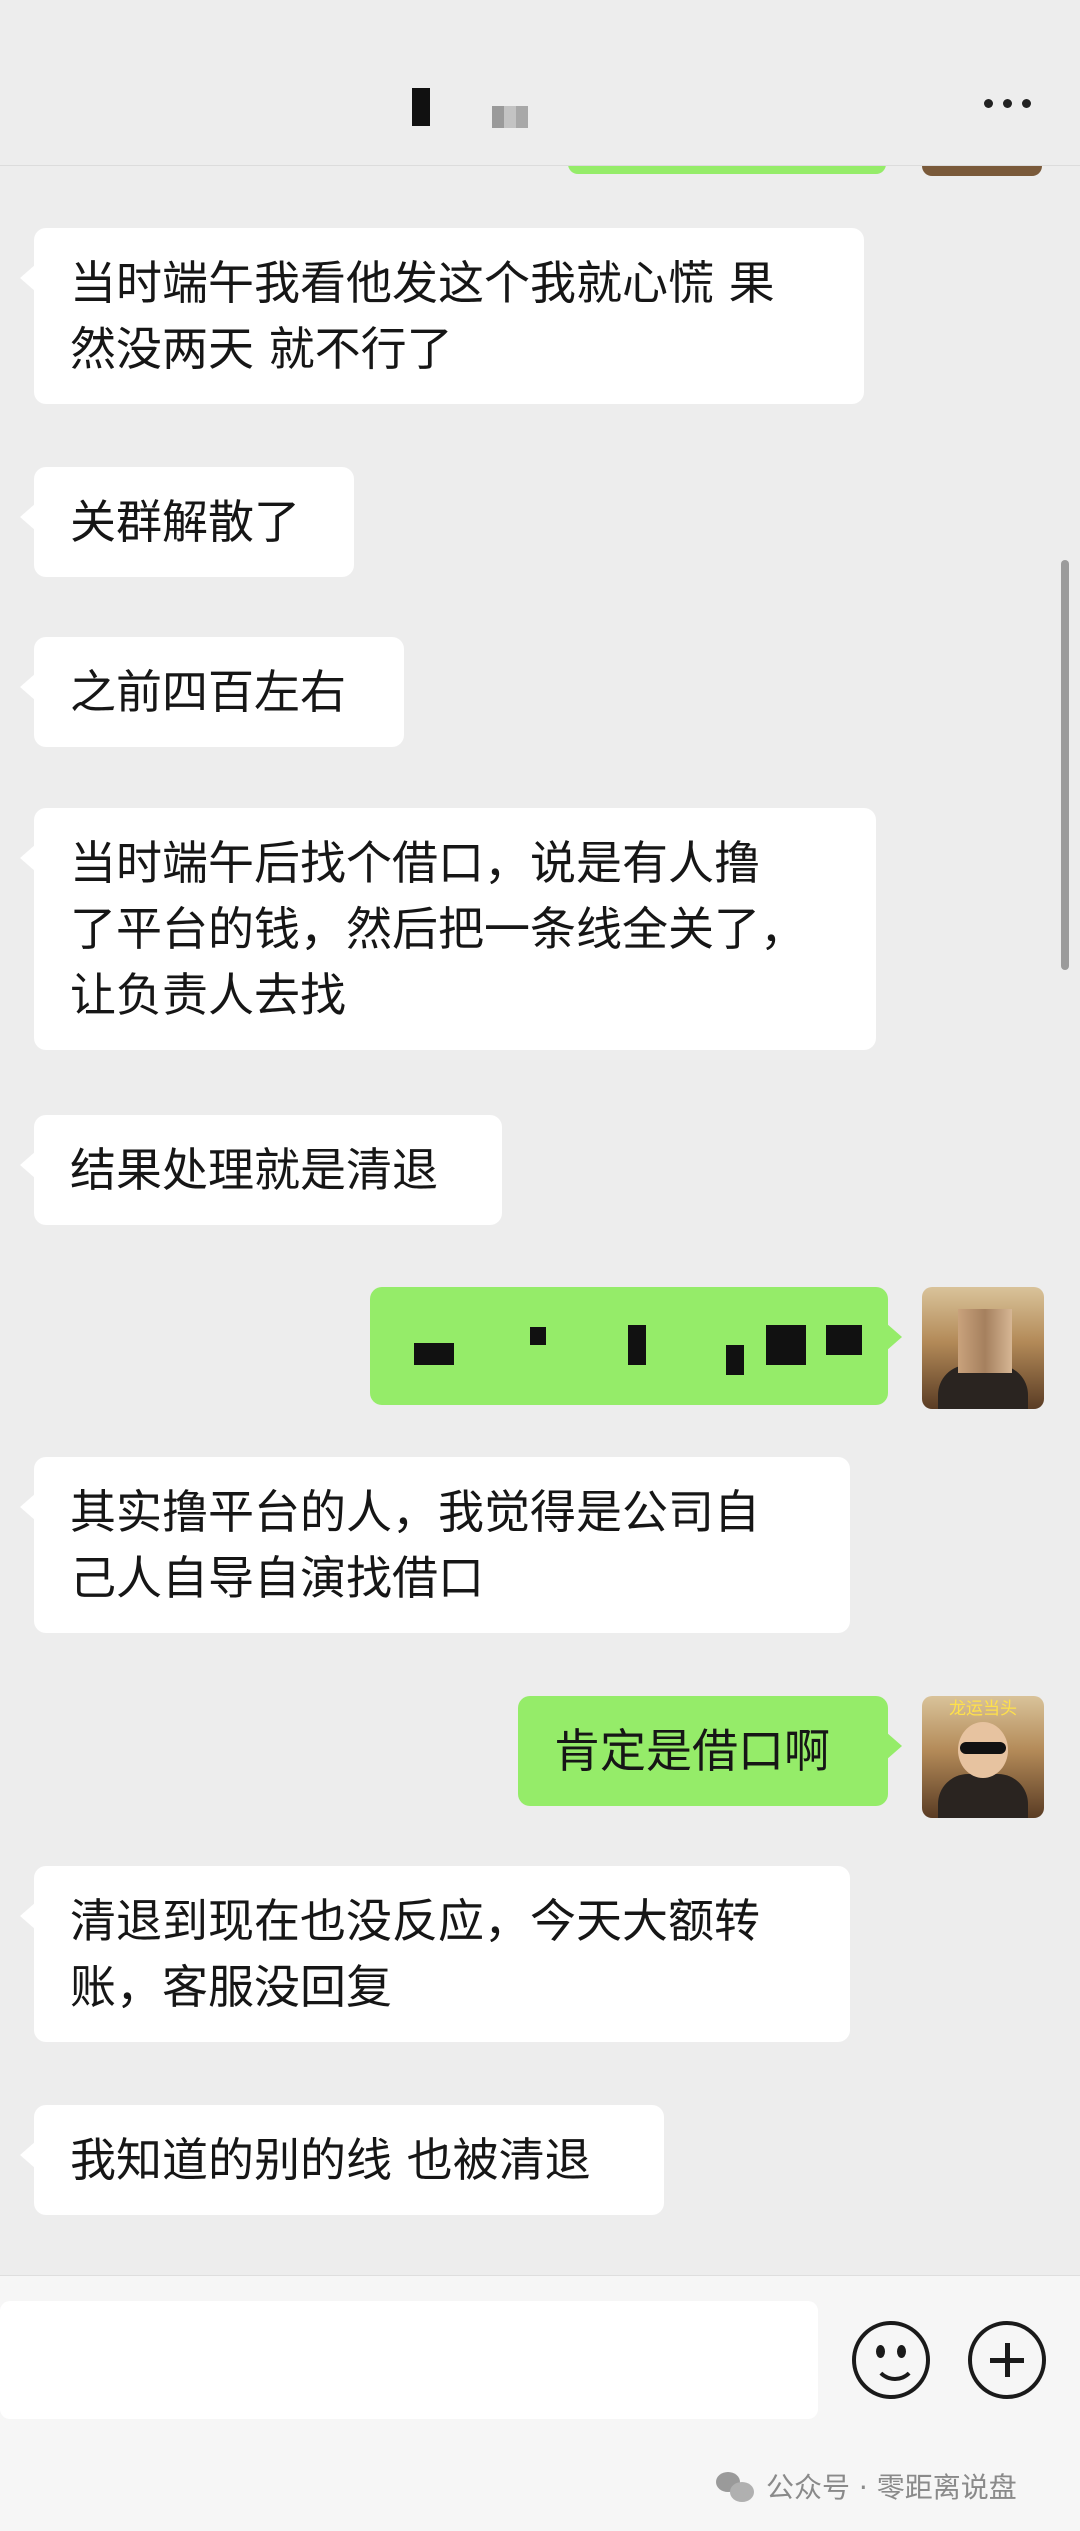 This screenshot has height=2531, width=1080. Describe the element at coordinates (736, 2486) in the screenshot. I see `wechat-icon` at that location.